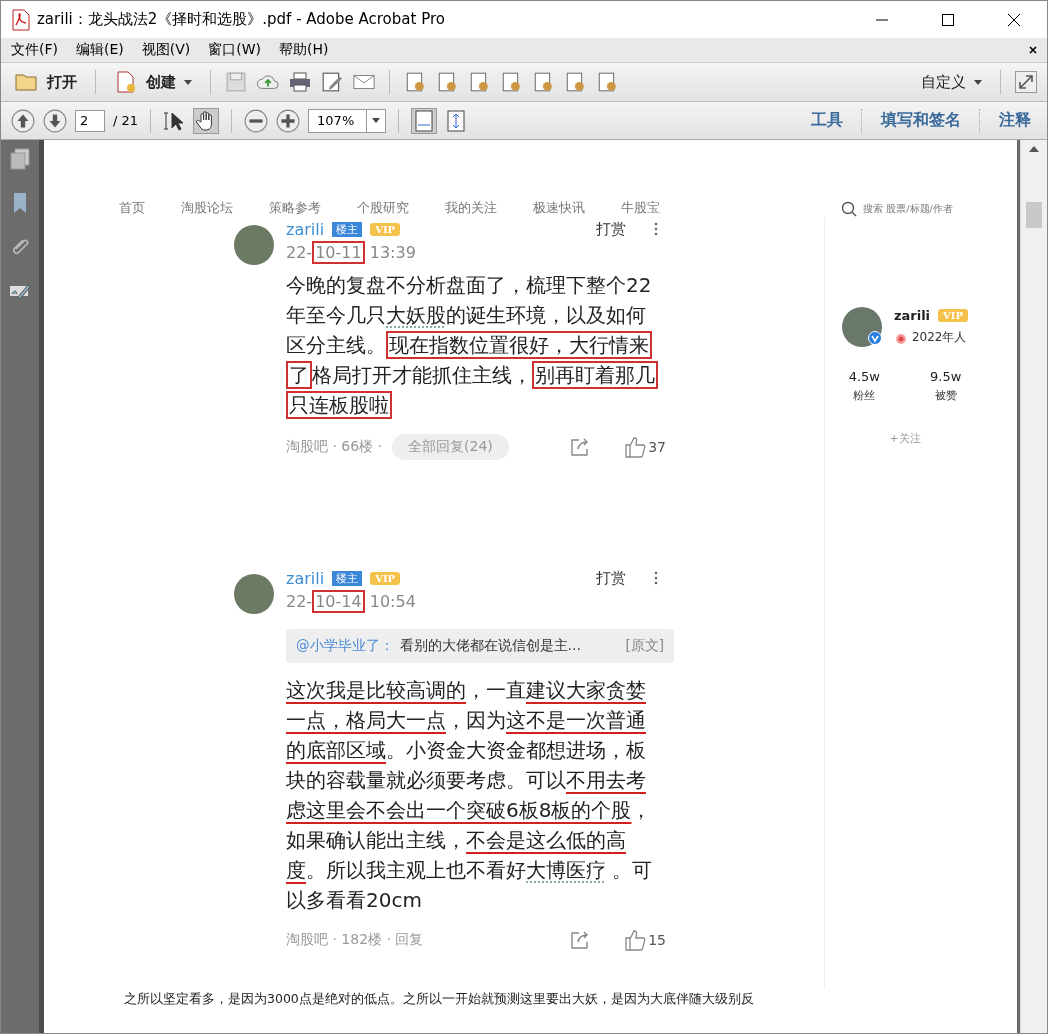 The image size is (1048, 1034). Describe the element at coordinates (304, 50) in the screenshot. I see `menu-item: 帮助(H)` at that location.